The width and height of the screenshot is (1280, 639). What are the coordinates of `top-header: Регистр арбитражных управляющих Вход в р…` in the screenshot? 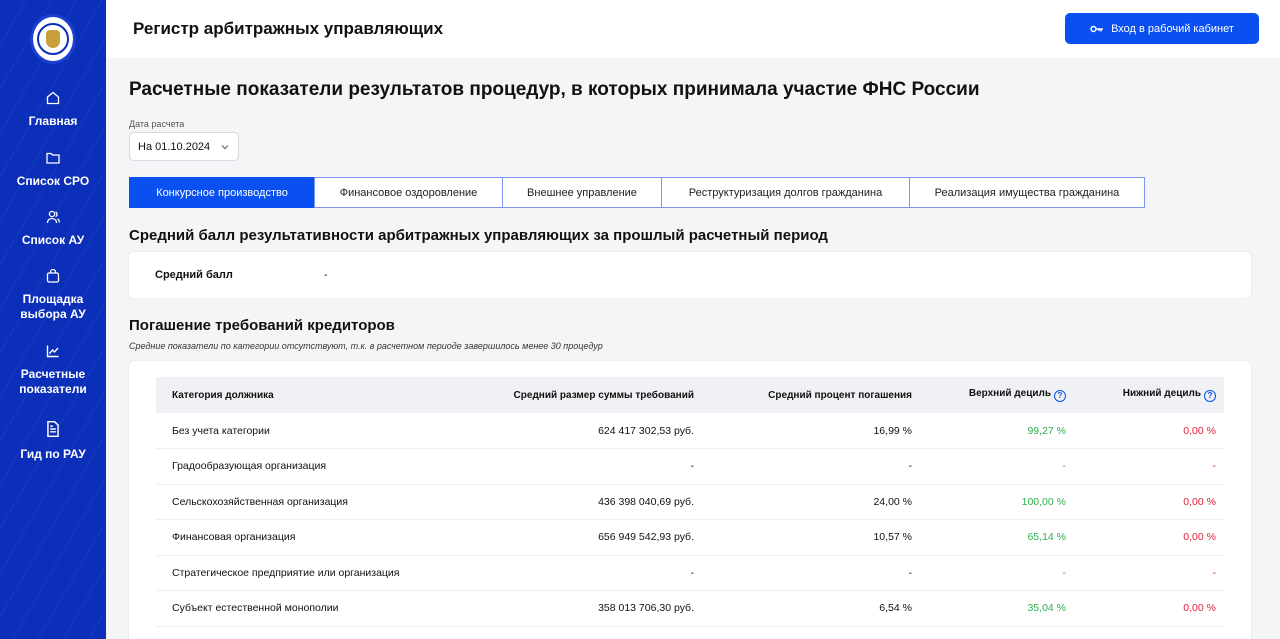 It's located at (693, 29).